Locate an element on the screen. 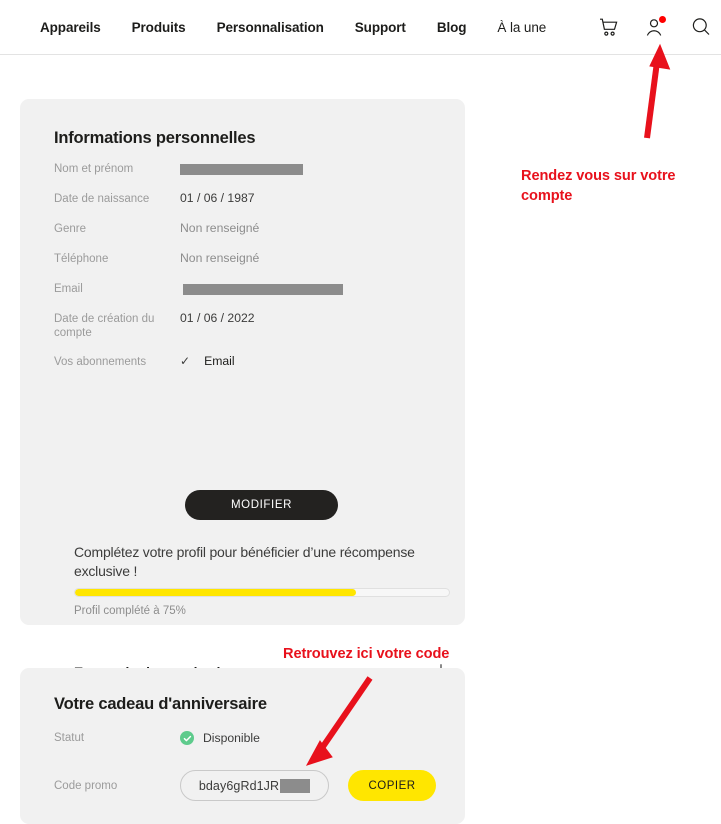 This screenshot has width=721, height=824. nav-icons is located at coordinates (655, 27).